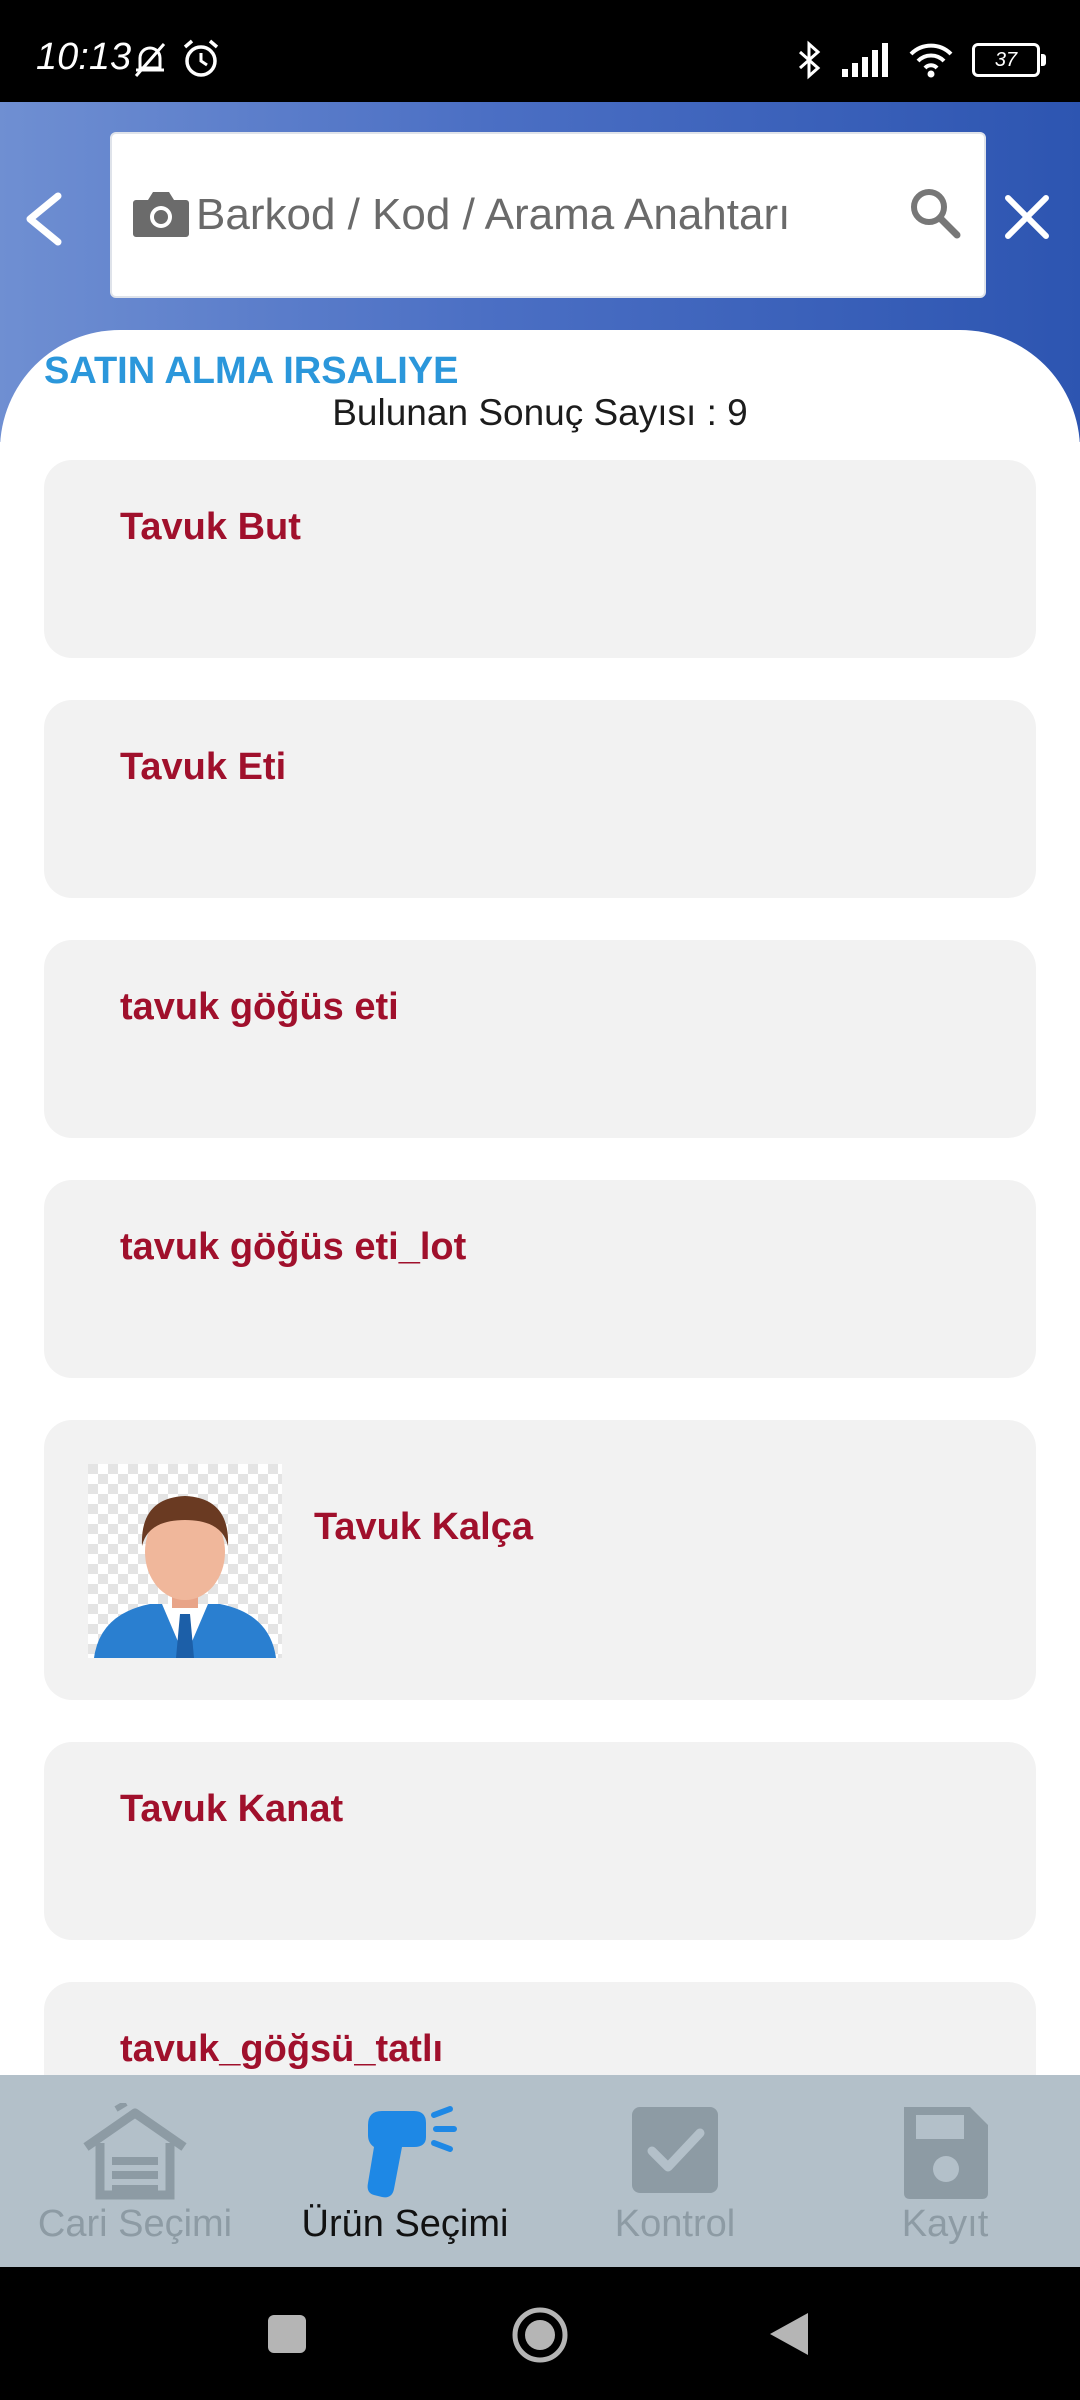  I want to click on check-box-icon, so click(675, 2150).